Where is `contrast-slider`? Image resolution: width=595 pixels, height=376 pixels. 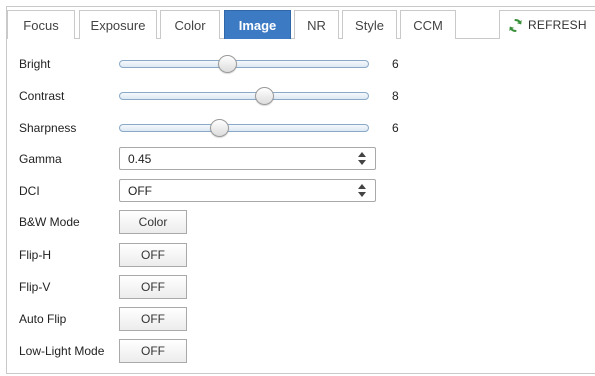 contrast-slider is located at coordinates (244, 96).